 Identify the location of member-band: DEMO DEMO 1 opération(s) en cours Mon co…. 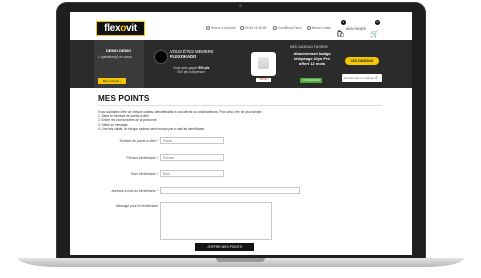
(241, 64).